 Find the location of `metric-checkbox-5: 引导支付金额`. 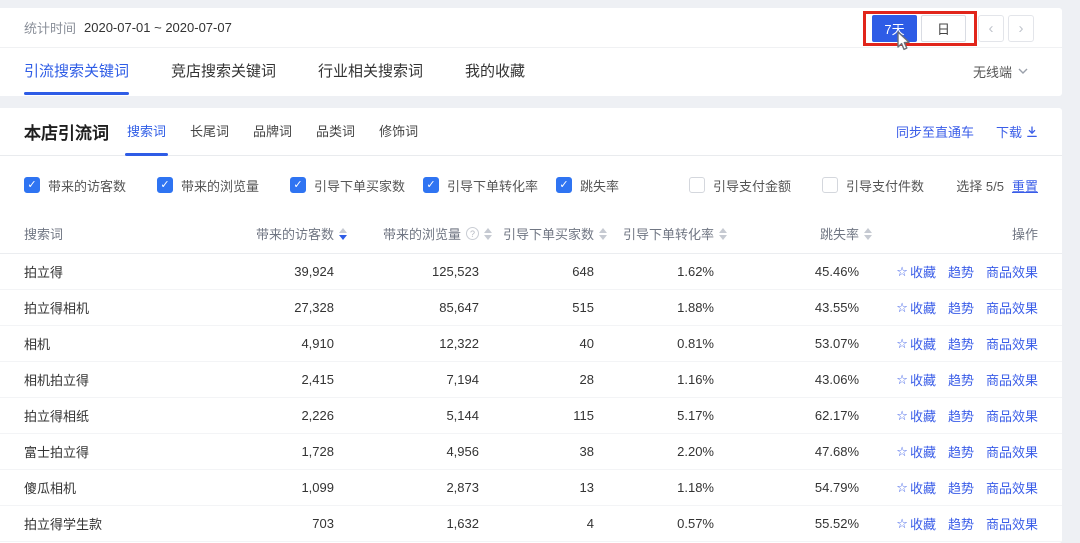

metric-checkbox-5: 引导支付金额 is located at coordinates (755, 185).